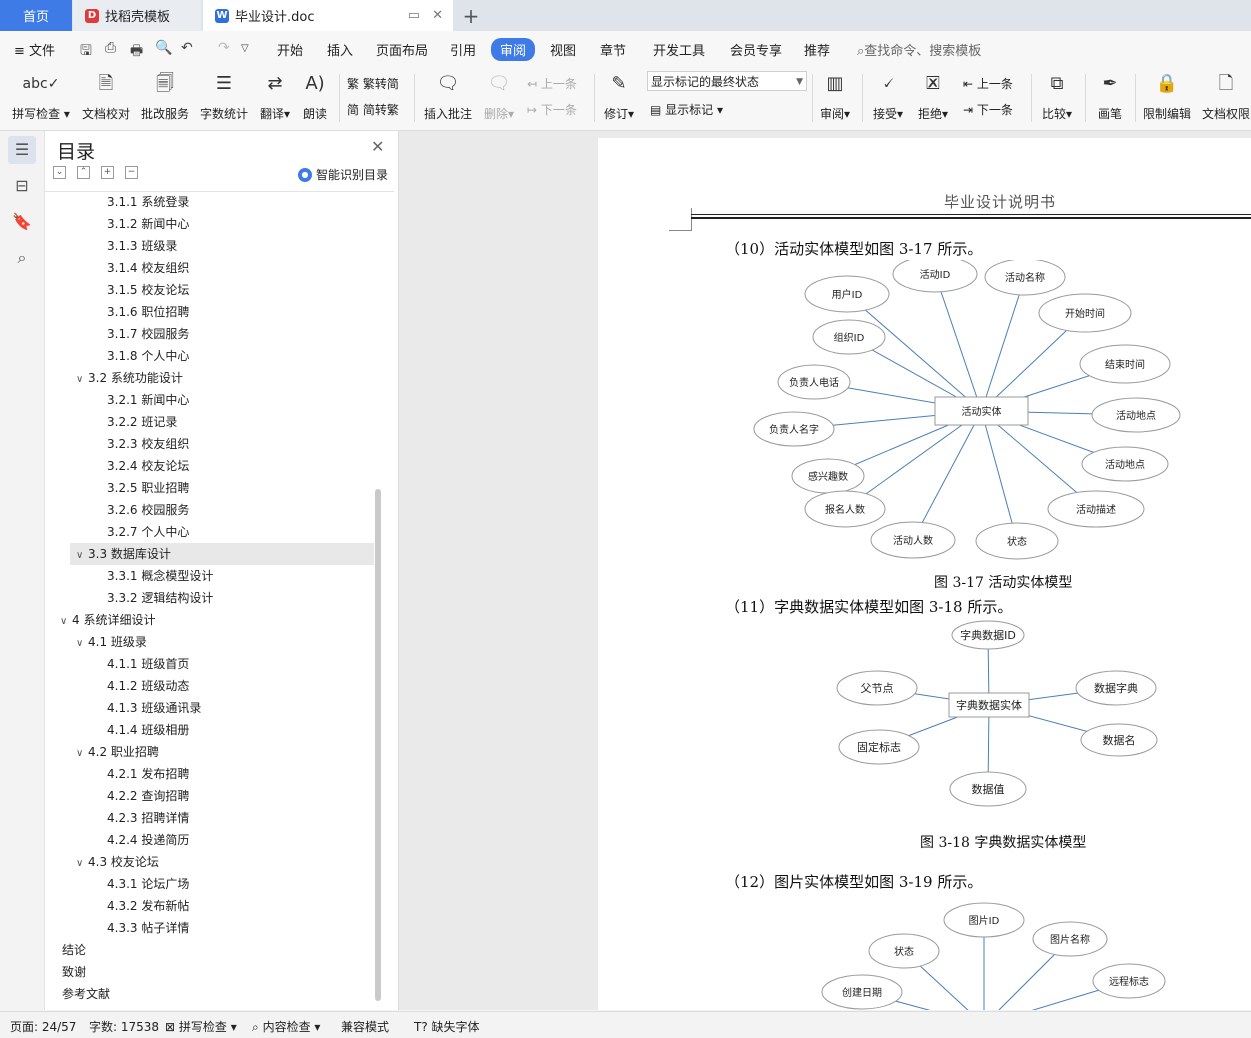  I want to click on toc-item: 3.1.3 班级录, so click(111, 246).